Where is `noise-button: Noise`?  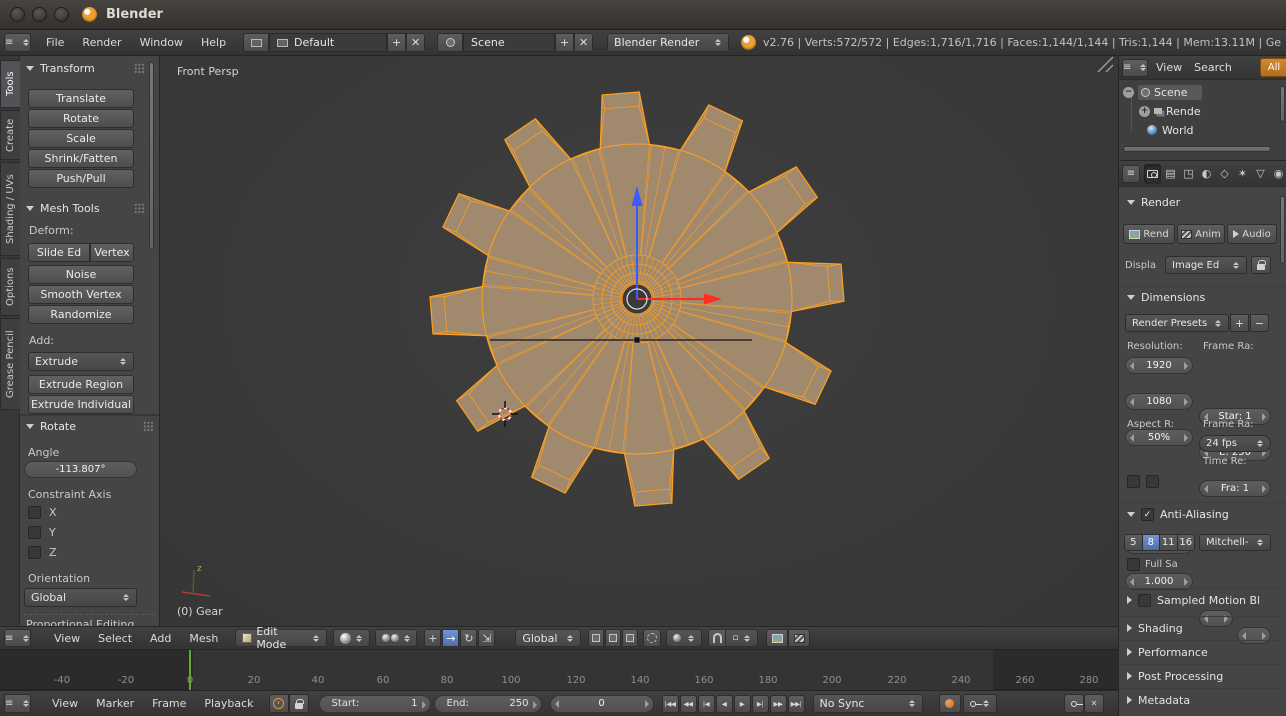
noise-button: Noise is located at coordinates (81, 274).